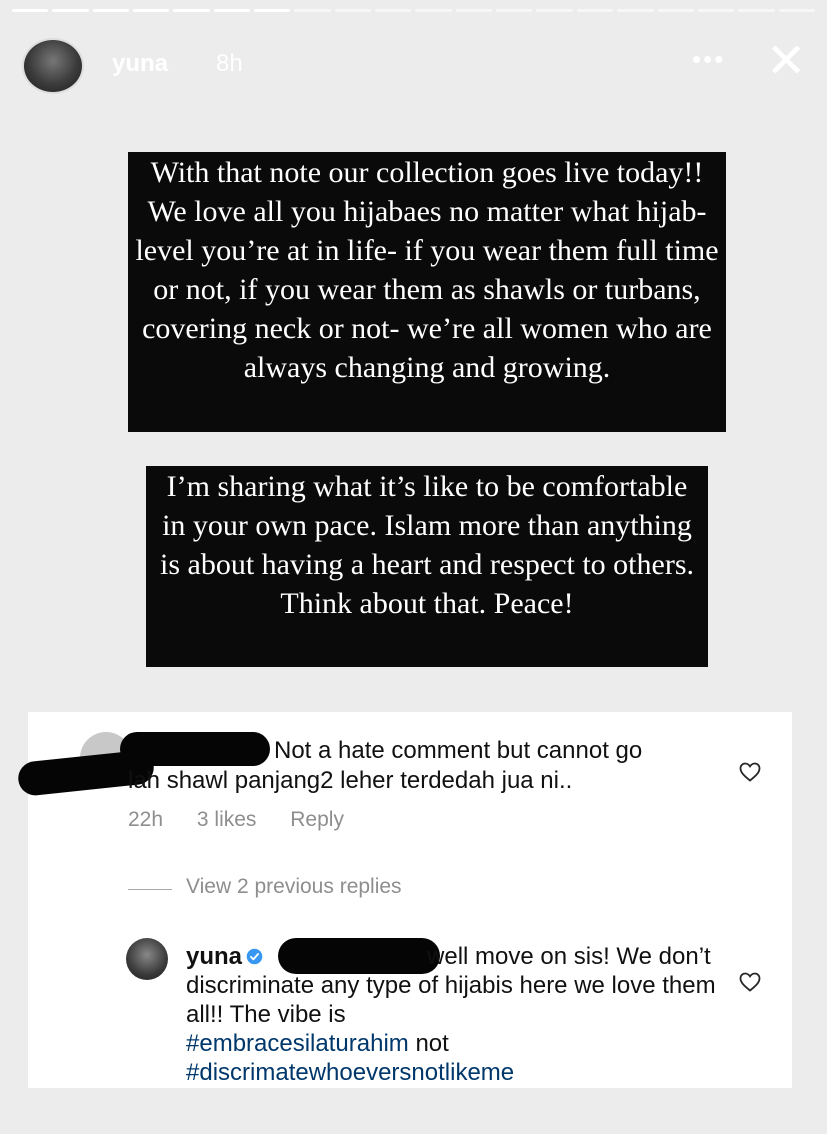 This screenshot has width=827, height=1134. I want to click on profile-avatar, so click(53, 66).